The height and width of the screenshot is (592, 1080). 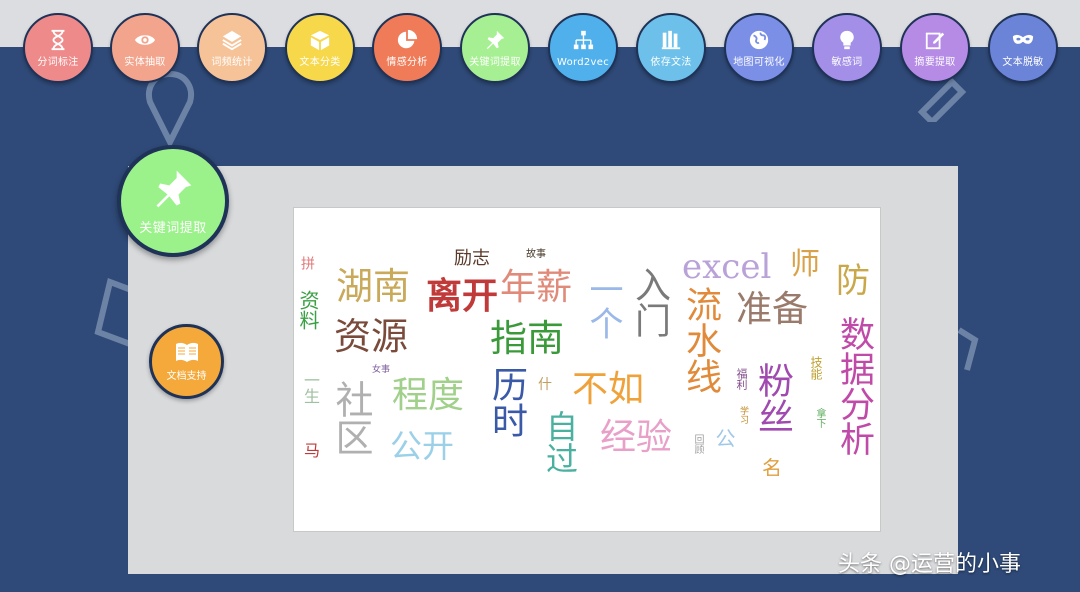 What do you see at coordinates (462, 296) in the screenshot?
I see `wordcloud-word: 离开` at bounding box center [462, 296].